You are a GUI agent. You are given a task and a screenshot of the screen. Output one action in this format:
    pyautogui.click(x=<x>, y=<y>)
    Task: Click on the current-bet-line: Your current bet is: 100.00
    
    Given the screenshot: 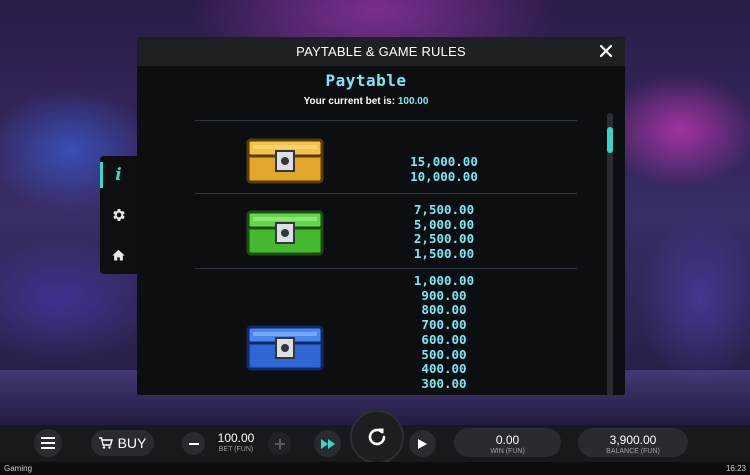 What is the action you would take?
    pyautogui.click(x=366, y=101)
    